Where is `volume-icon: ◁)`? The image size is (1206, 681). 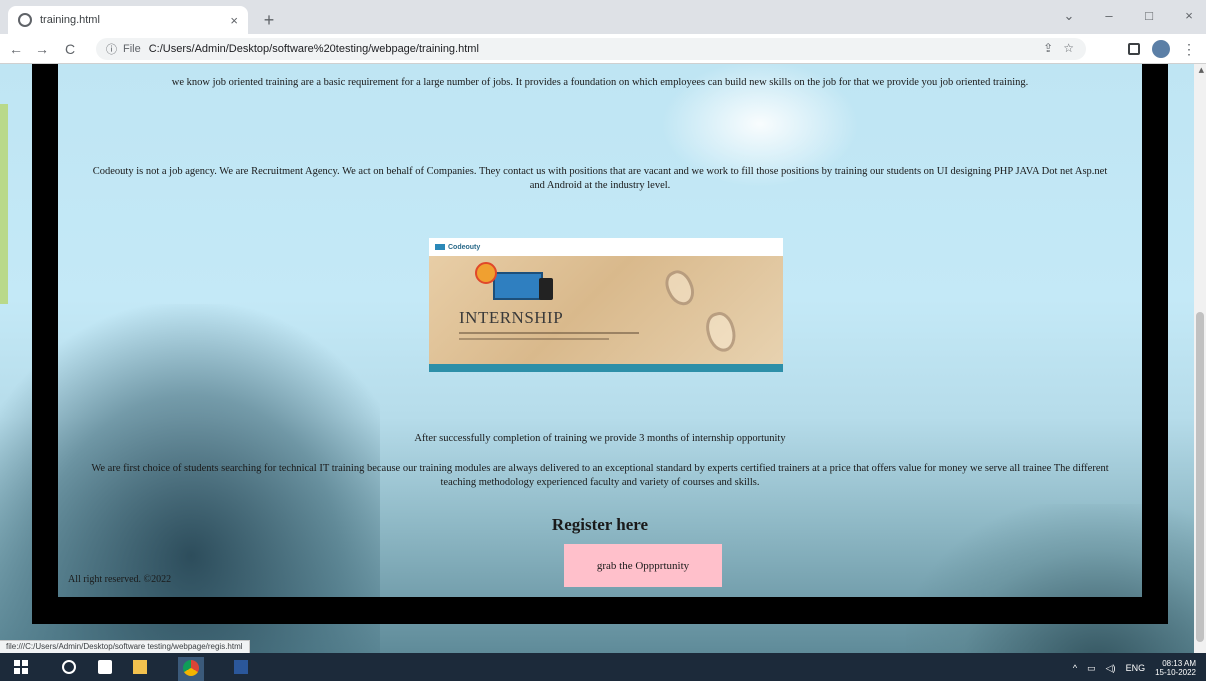
volume-icon: ◁) is located at coordinates (1111, 668).